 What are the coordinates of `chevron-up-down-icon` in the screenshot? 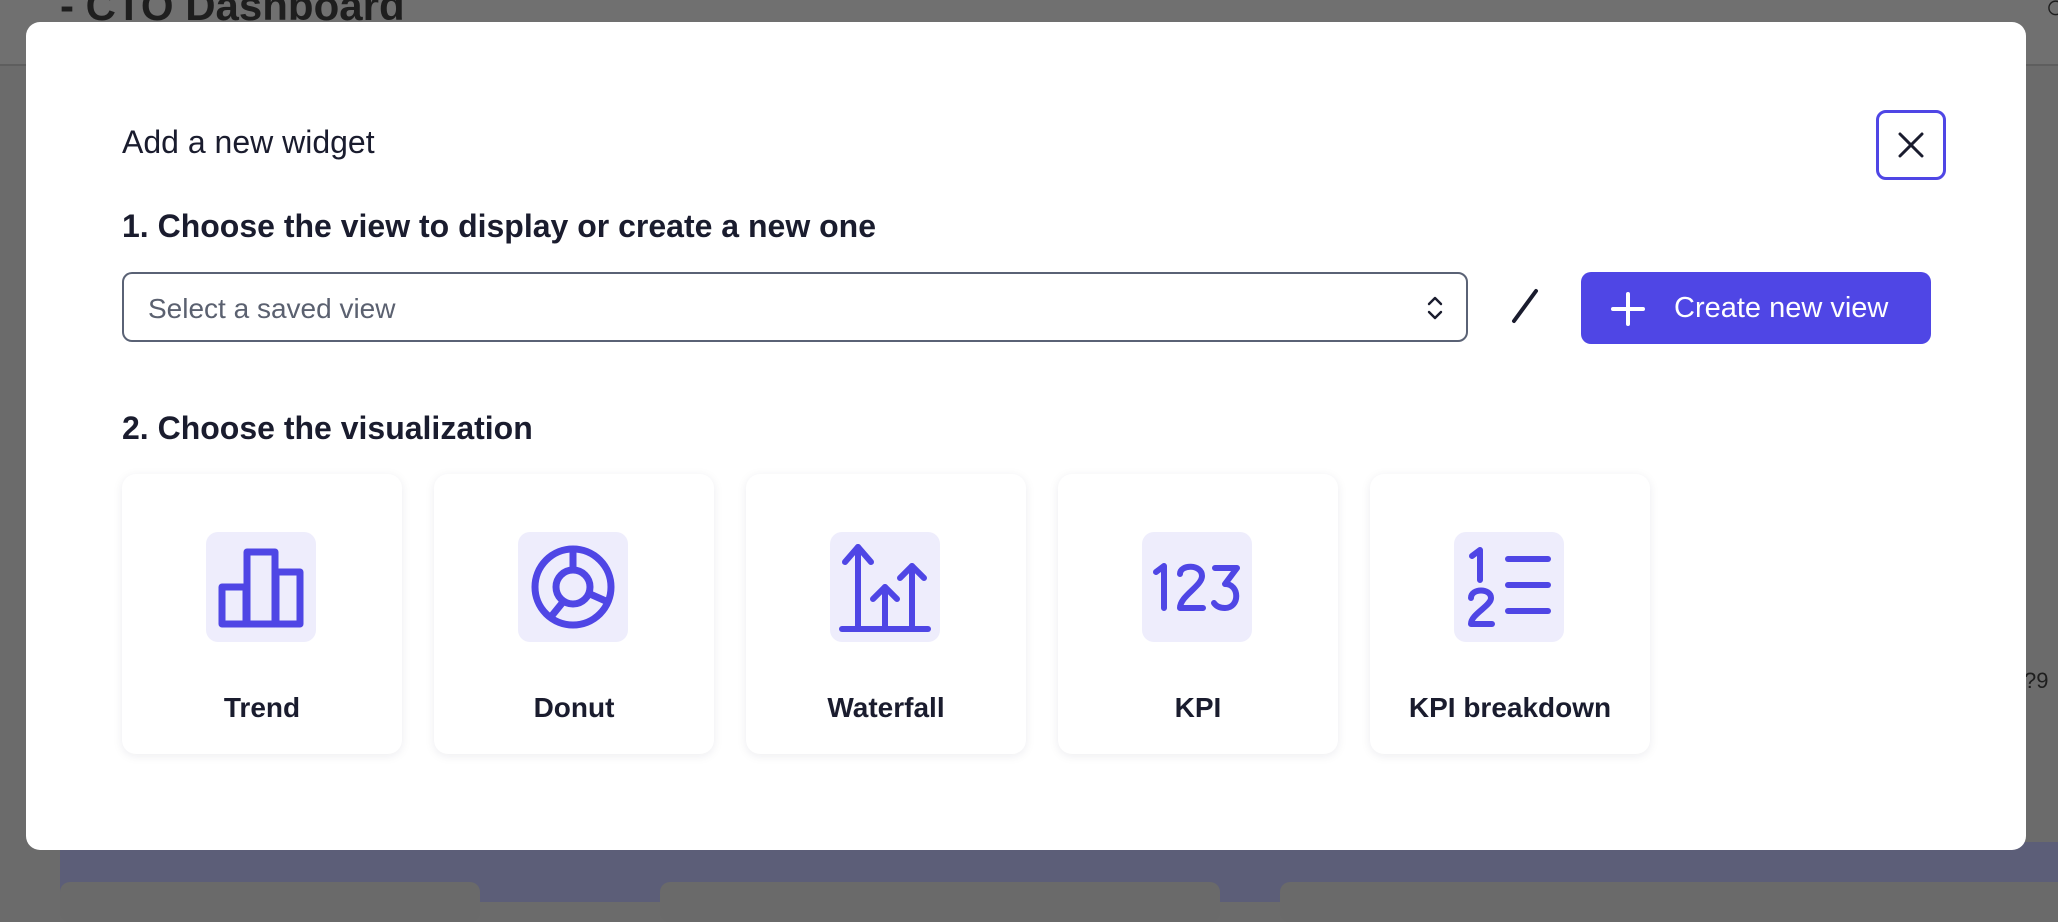 It's located at (1435, 308).